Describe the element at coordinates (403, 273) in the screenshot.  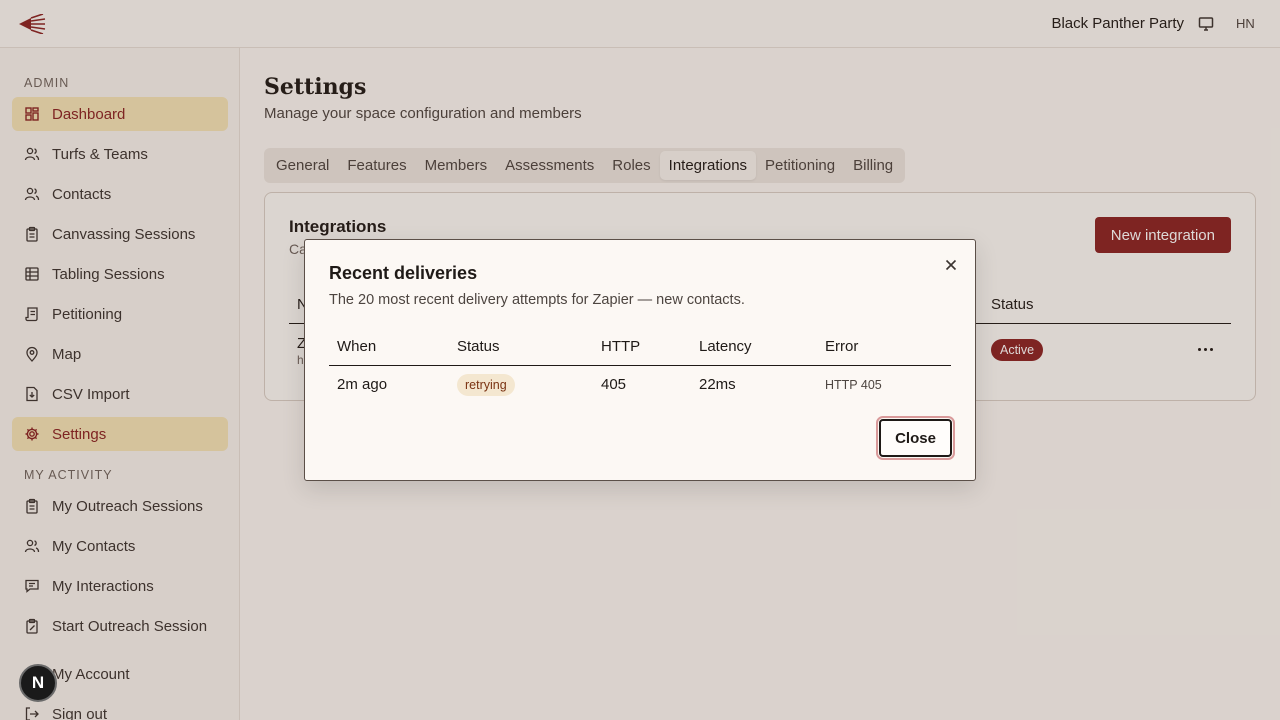
I see `dialog-title: Recent deliveries` at that location.